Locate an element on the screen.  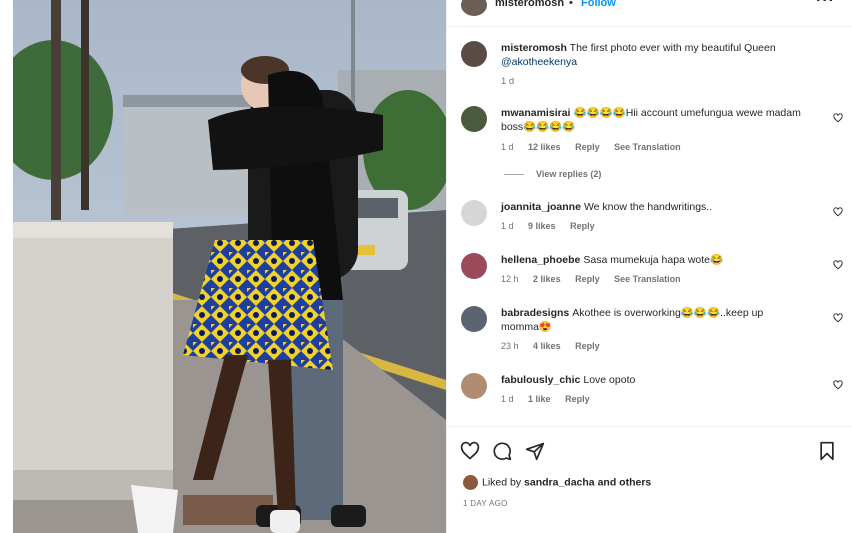
post-header: misteromosh • Follow ··· is located at coordinates (649, 13).